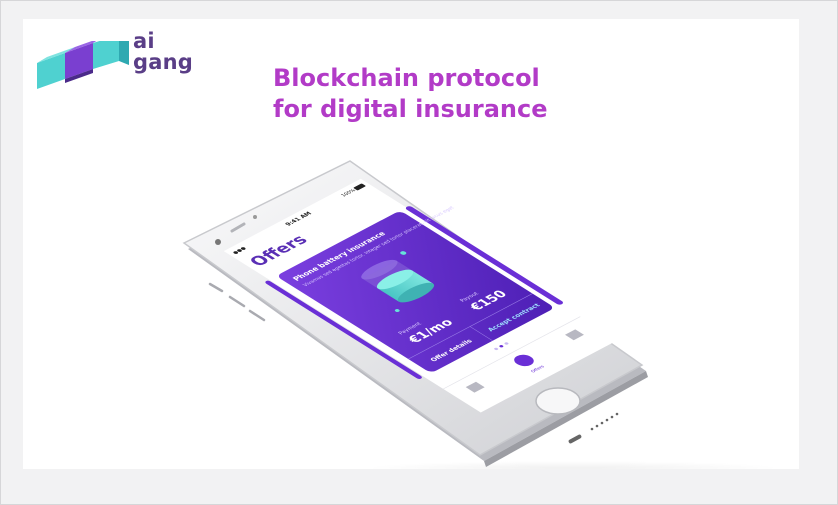 This screenshot has width=838, height=505. What do you see at coordinates (83, 65) in the screenshot?
I see `logo-cubes-icon` at bounding box center [83, 65].